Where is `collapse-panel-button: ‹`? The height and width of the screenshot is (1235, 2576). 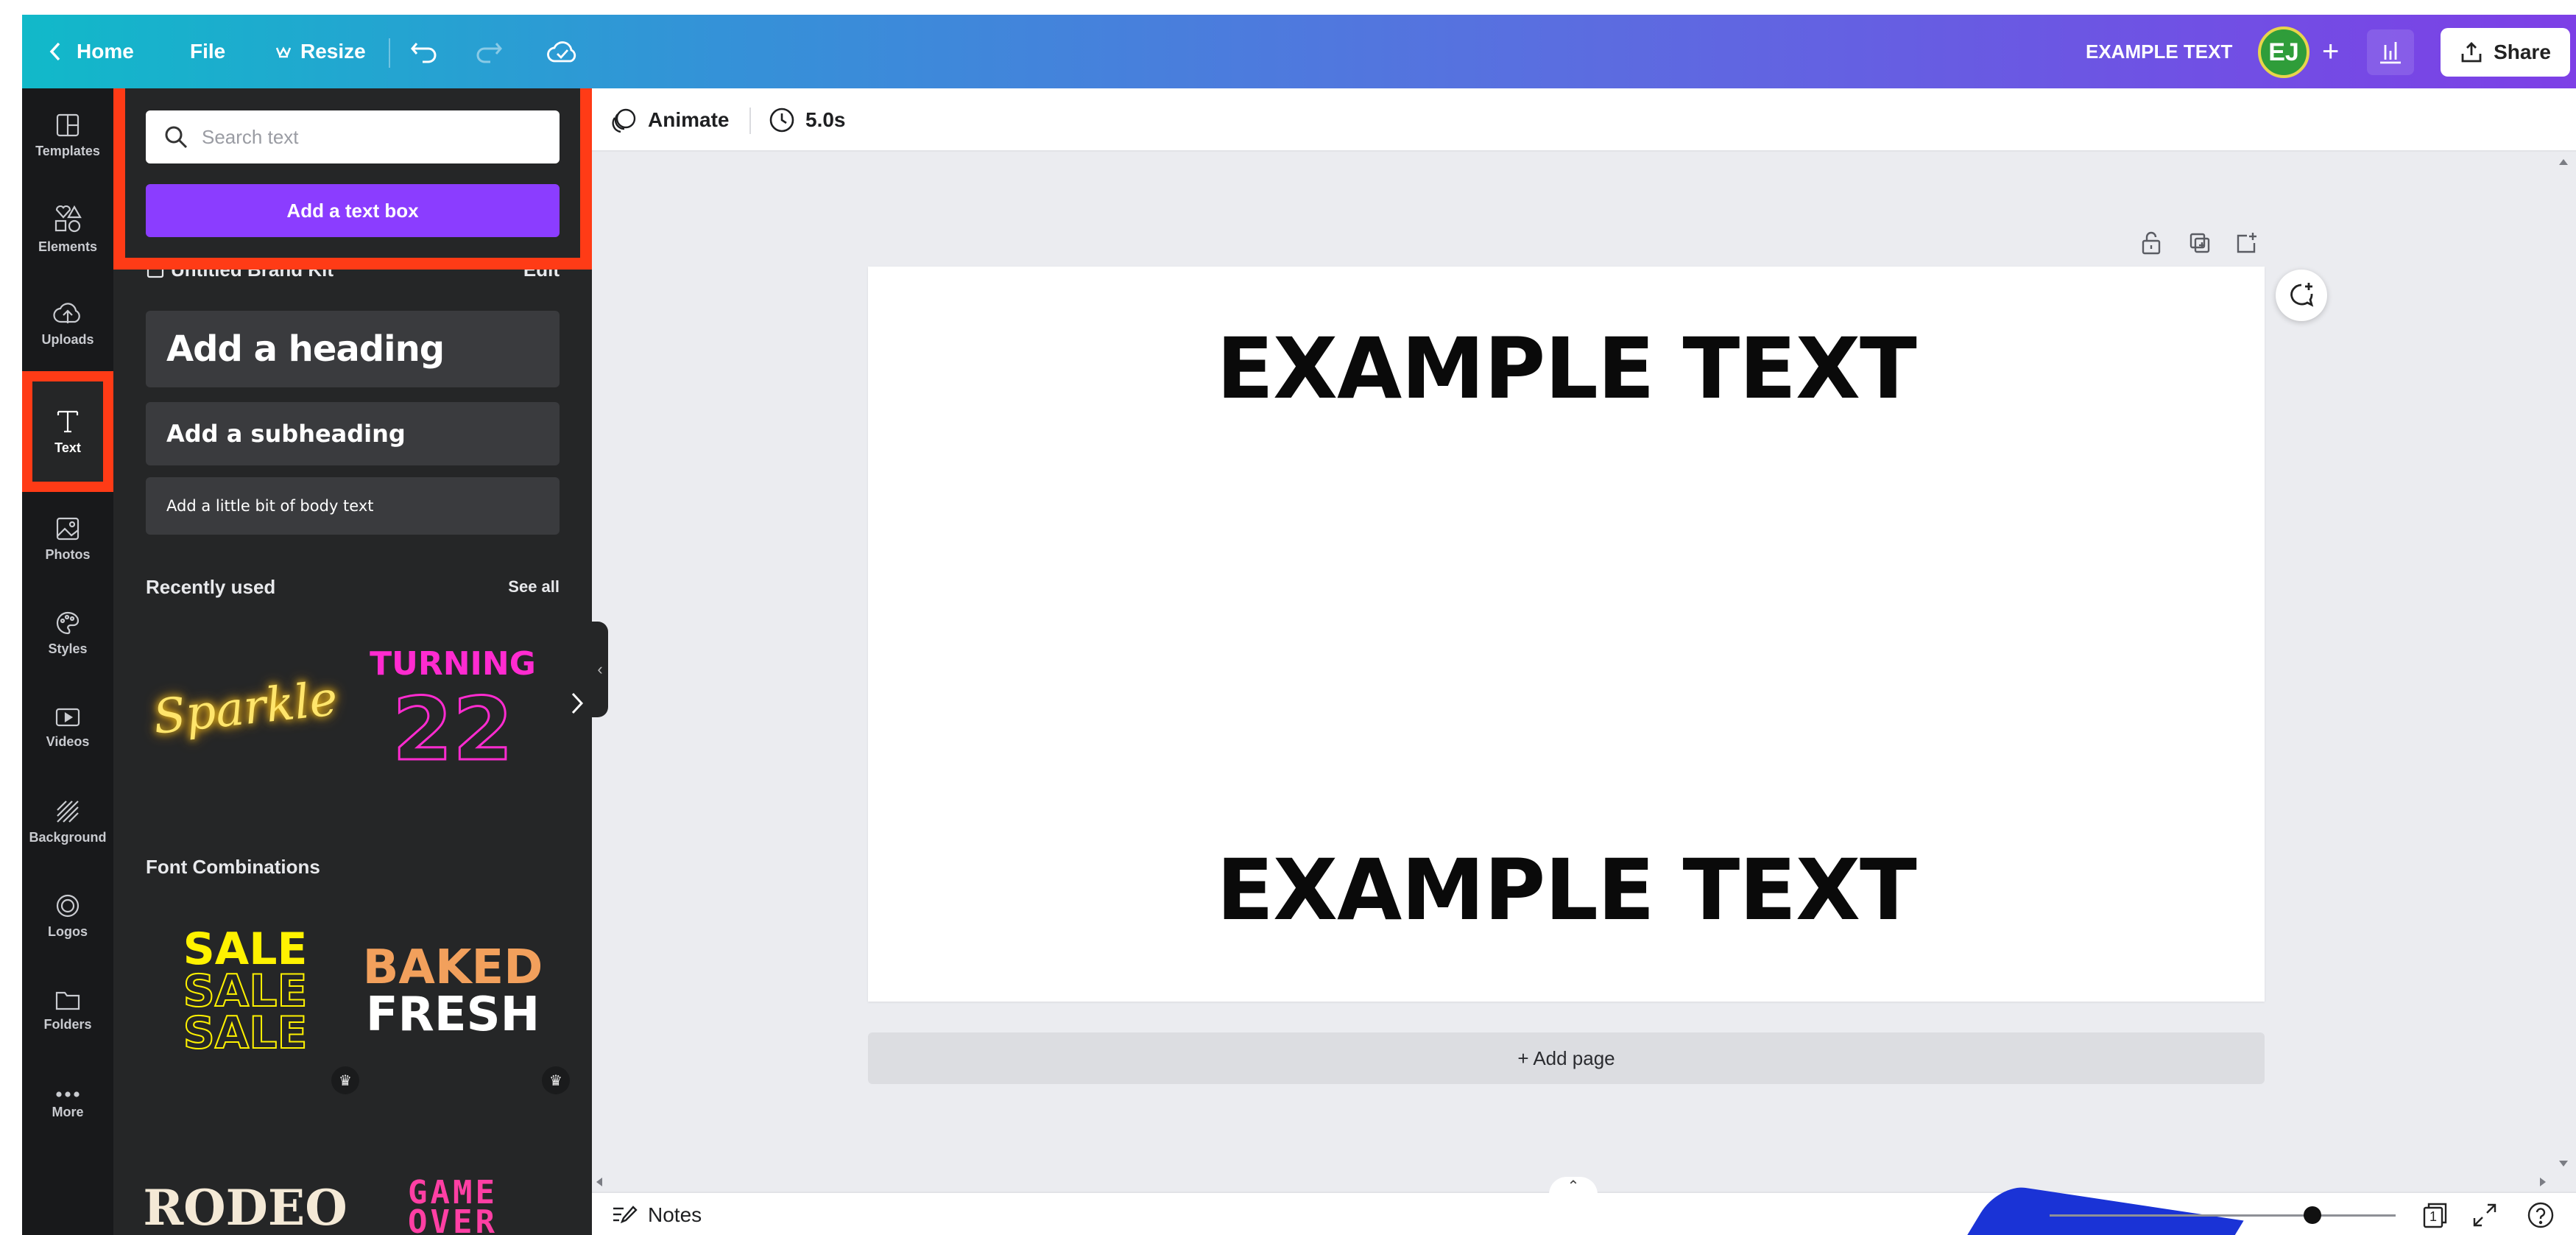
collapse-panel-button: ‹ is located at coordinates (600, 669).